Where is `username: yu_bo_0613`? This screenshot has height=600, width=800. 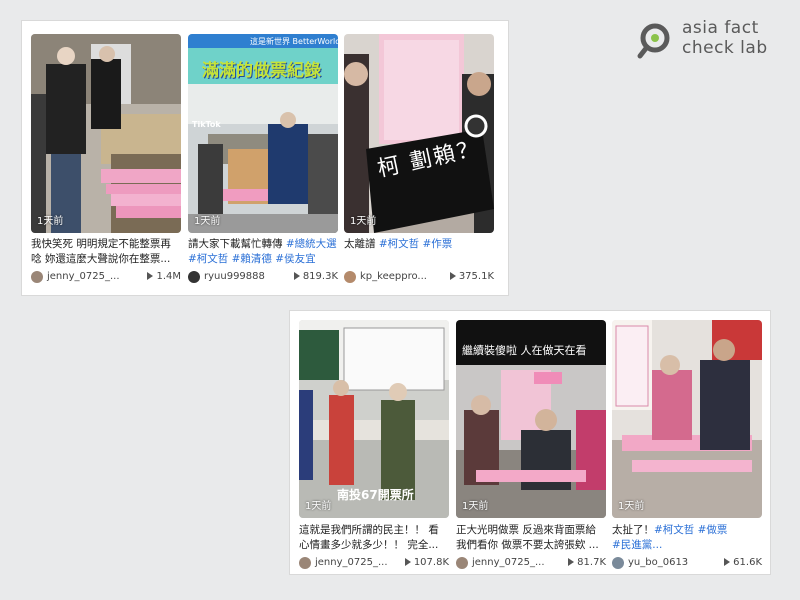 username: yu_bo_0613 is located at coordinates (658, 562).